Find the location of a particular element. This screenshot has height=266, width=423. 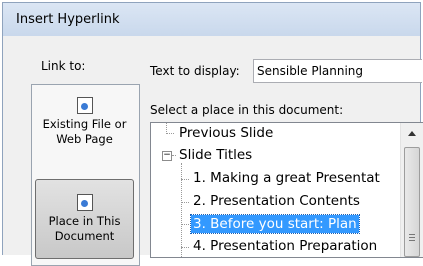

tree-item-previous-slide: Previous Slide is located at coordinates (226, 133).